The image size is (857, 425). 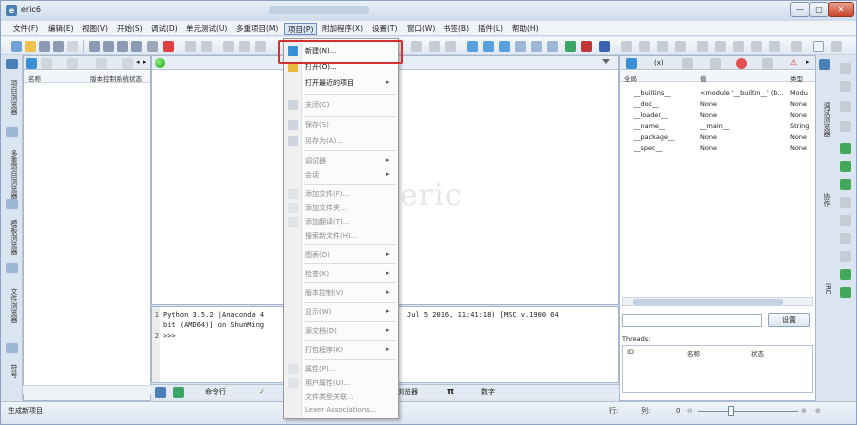 What do you see at coordinates (717, 301) in the screenshot?
I see `variables-scrollbar` at bounding box center [717, 301].